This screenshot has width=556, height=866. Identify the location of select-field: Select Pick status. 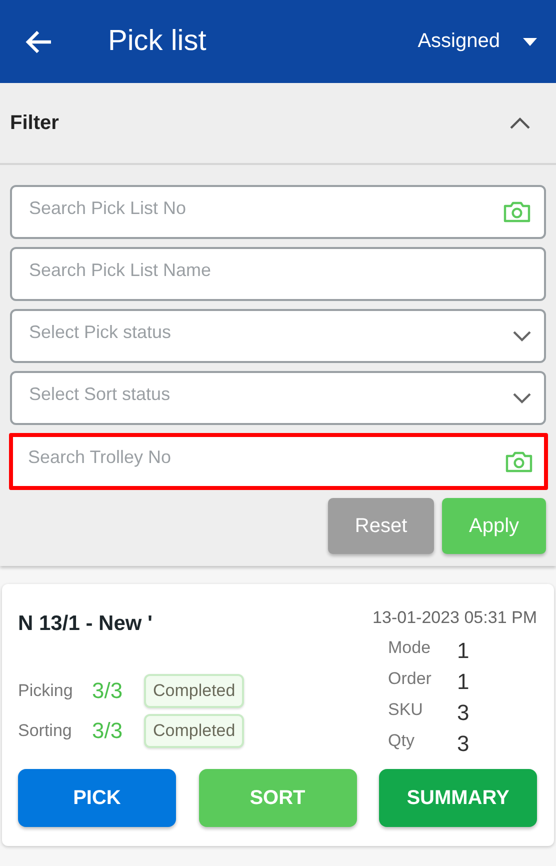
(278, 336).